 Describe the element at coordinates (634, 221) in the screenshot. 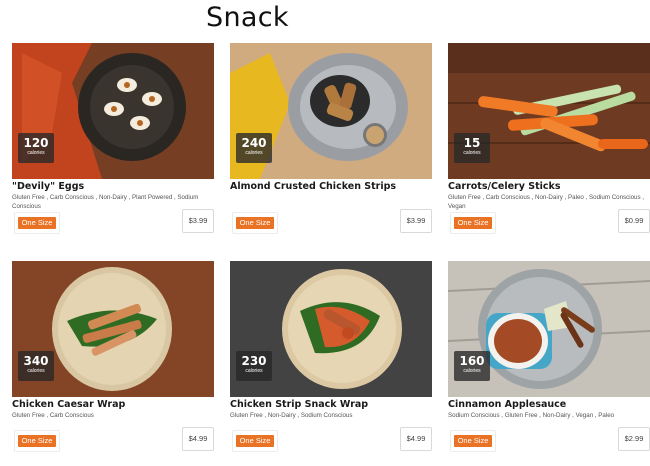

I see `price-button: $0.99` at that location.